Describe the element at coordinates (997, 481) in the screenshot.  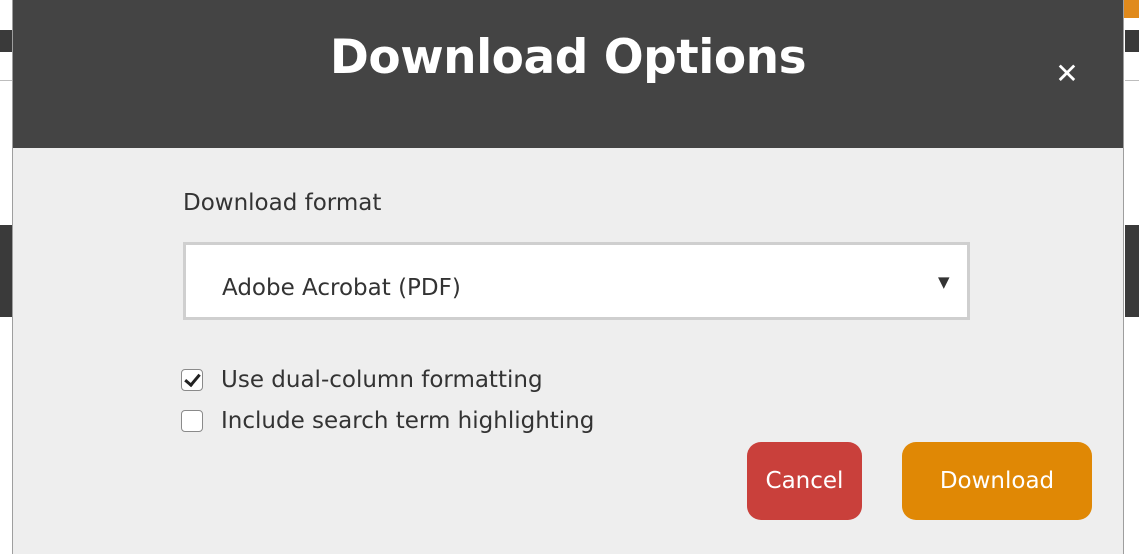
I see `download-button: Download` at that location.